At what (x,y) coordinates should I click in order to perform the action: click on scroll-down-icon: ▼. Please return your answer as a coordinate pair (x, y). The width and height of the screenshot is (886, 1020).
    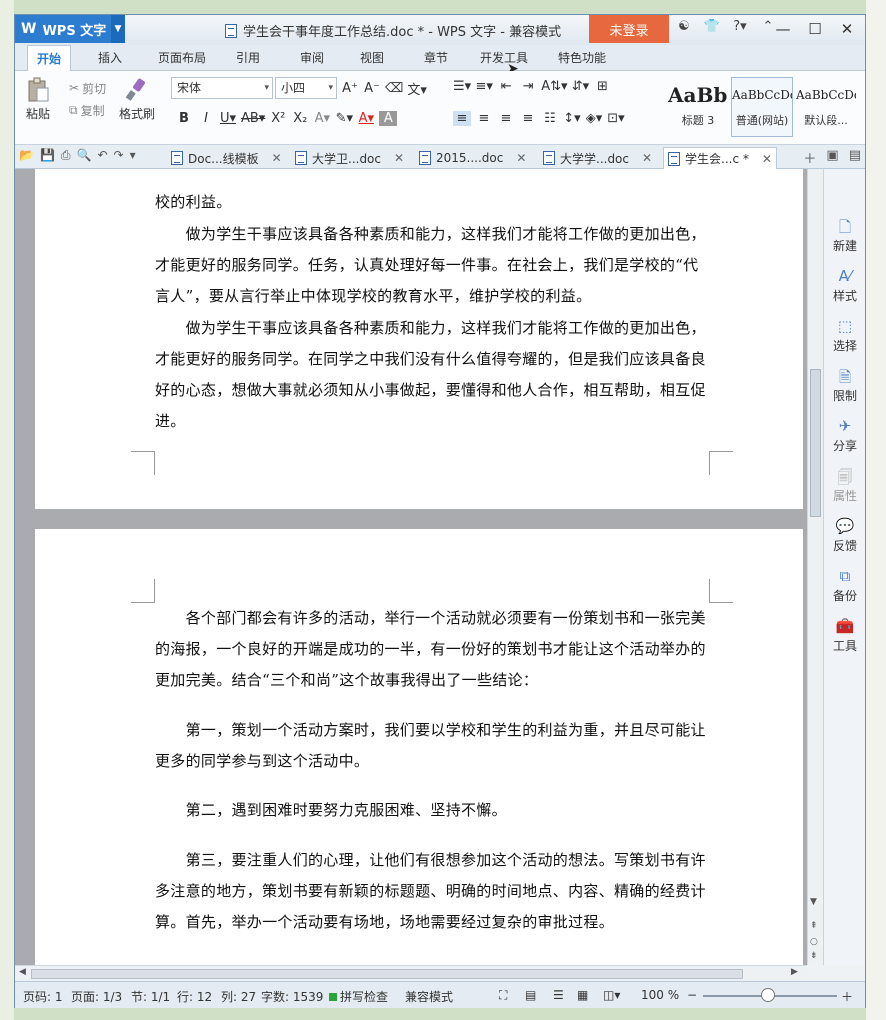
    Looking at the image, I should click on (813, 902).